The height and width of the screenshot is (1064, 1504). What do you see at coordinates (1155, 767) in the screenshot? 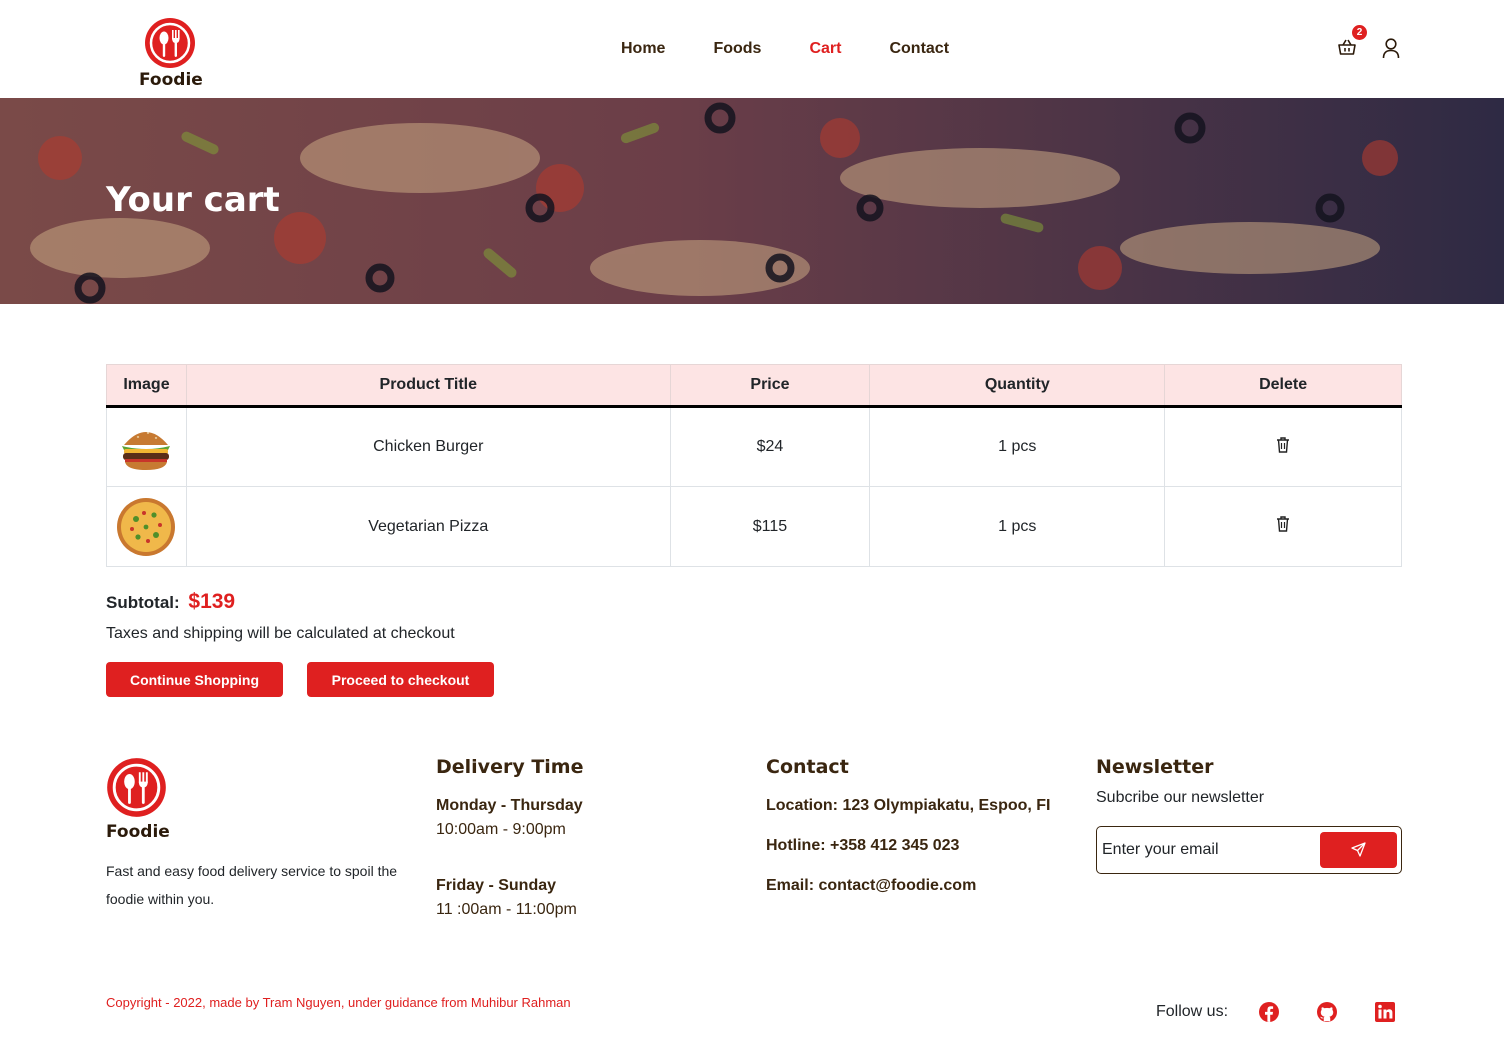
I see `newsletter-heading: Newsletter` at bounding box center [1155, 767].